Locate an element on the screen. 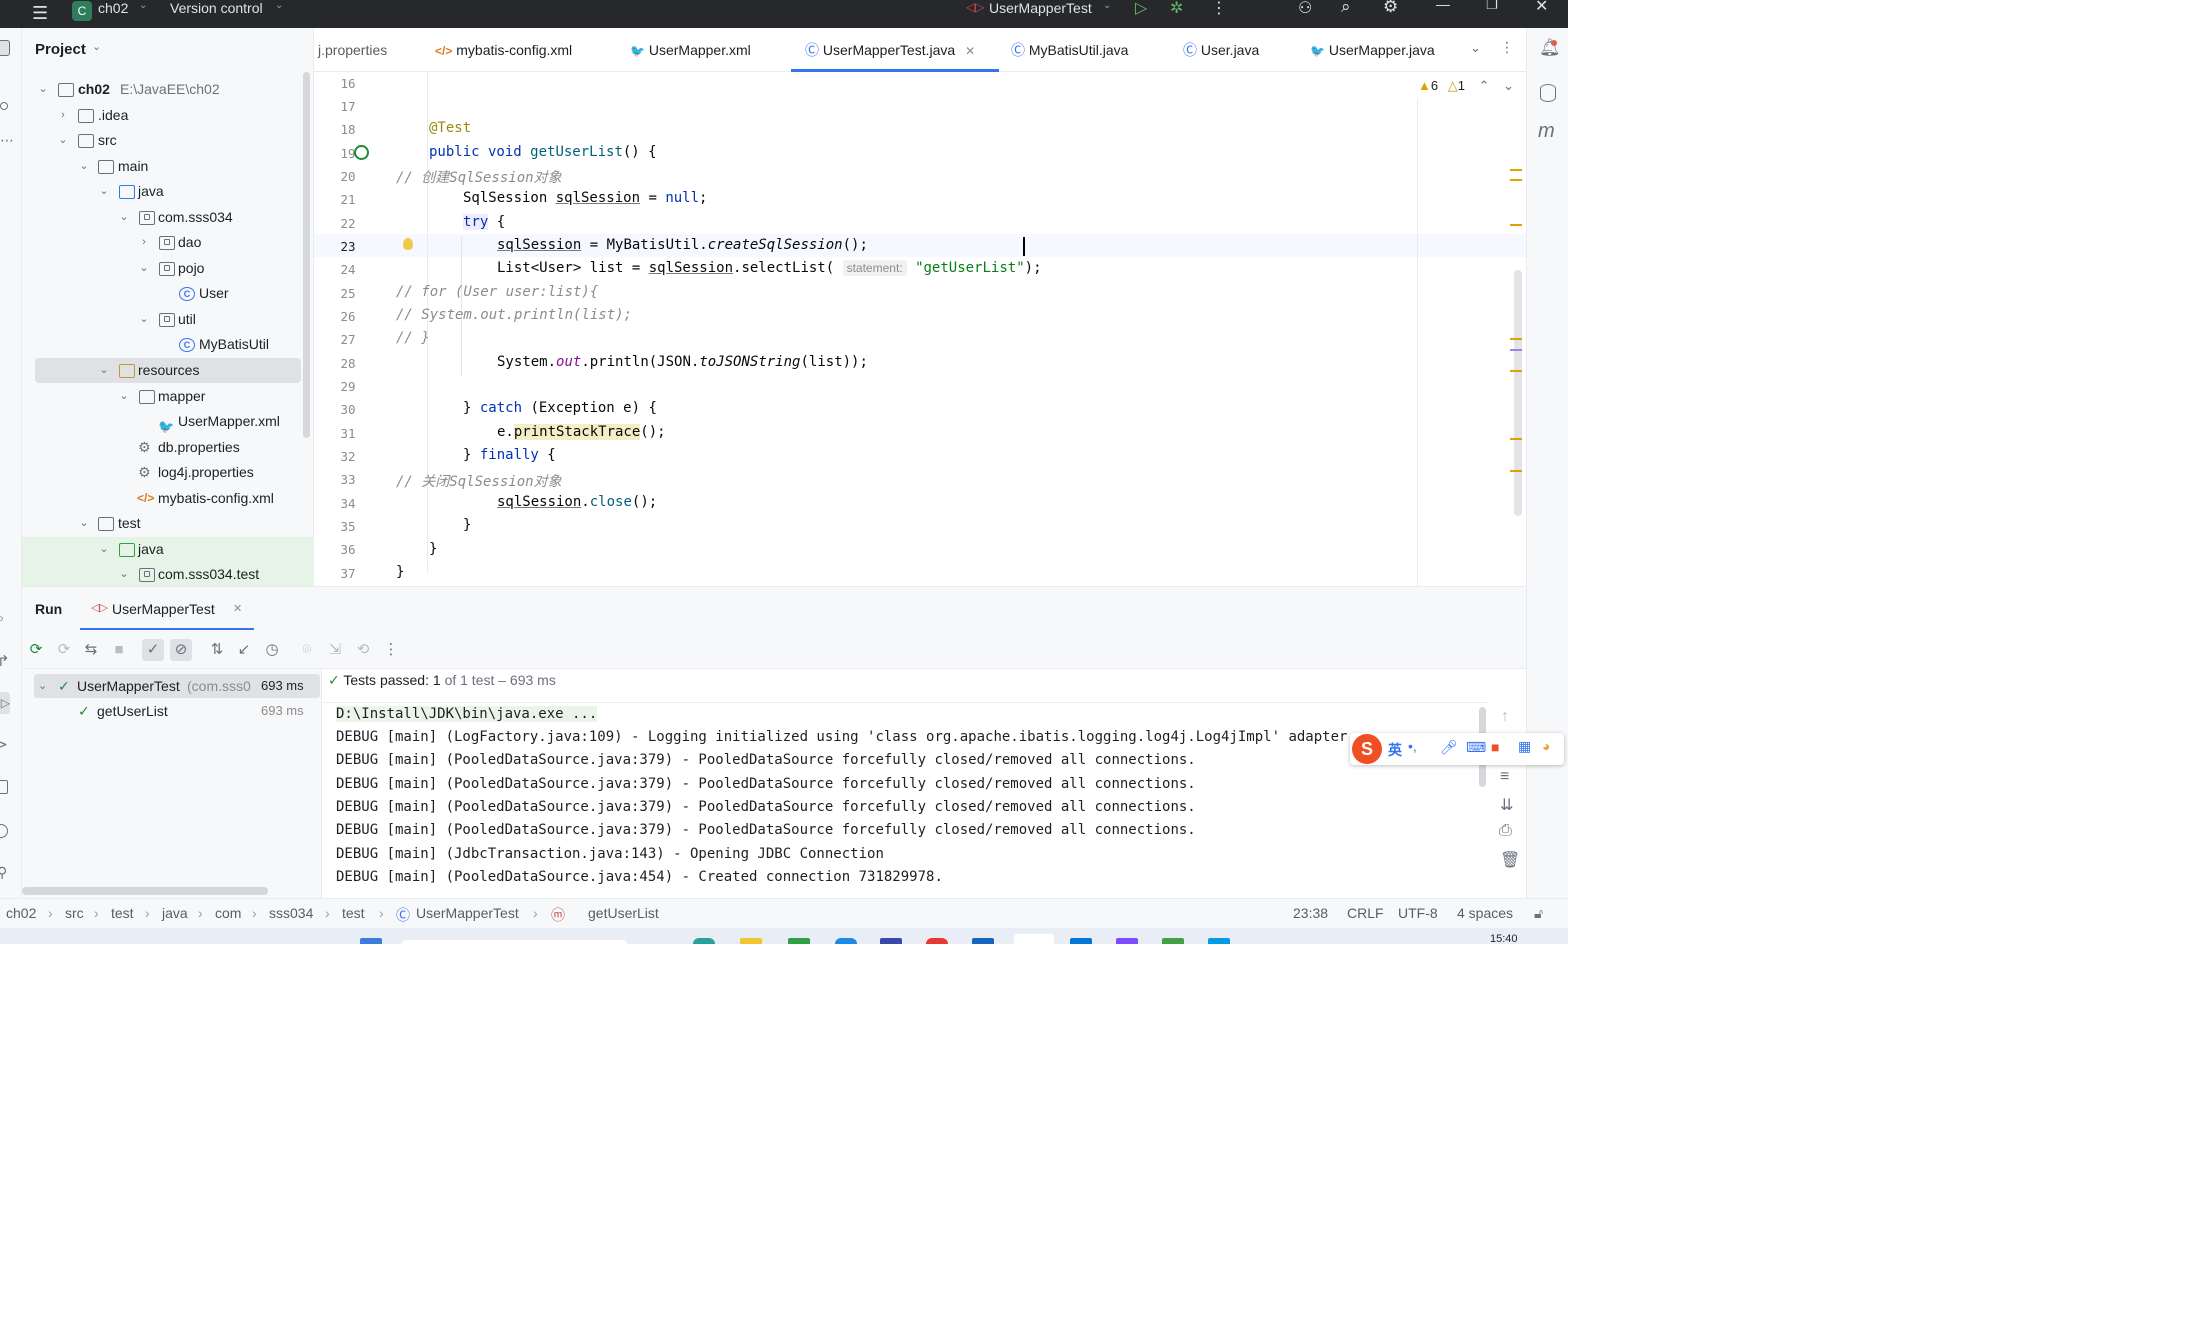 This screenshot has height=1330, width=2209. project-tool-icon is located at coordinates (5, 48).